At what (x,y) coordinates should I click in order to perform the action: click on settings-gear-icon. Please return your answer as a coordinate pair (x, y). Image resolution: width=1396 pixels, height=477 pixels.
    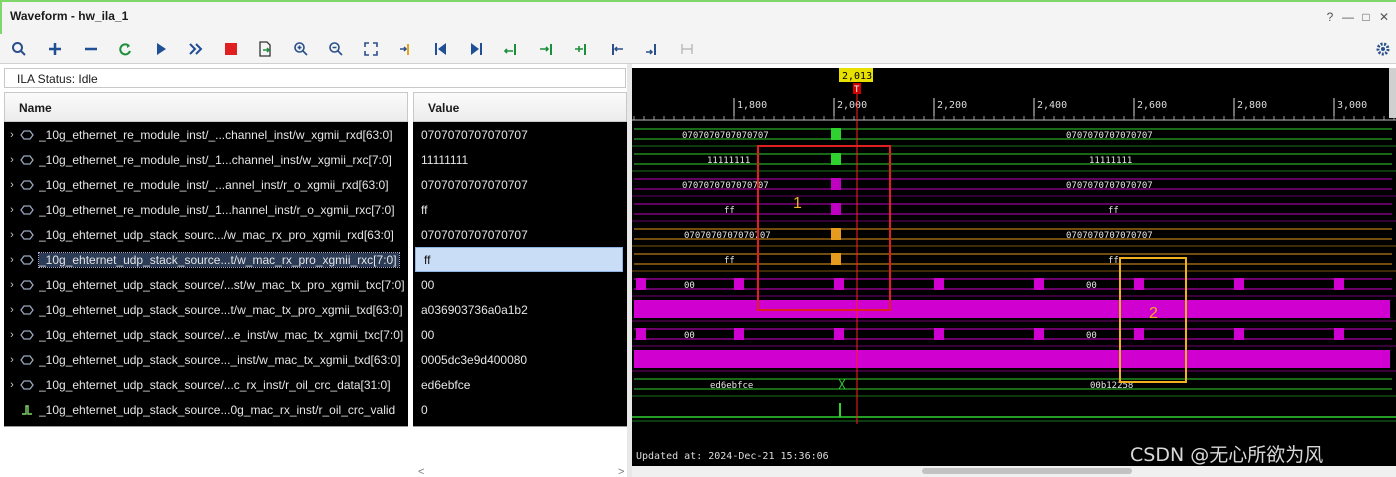
    Looking at the image, I should click on (1383, 49).